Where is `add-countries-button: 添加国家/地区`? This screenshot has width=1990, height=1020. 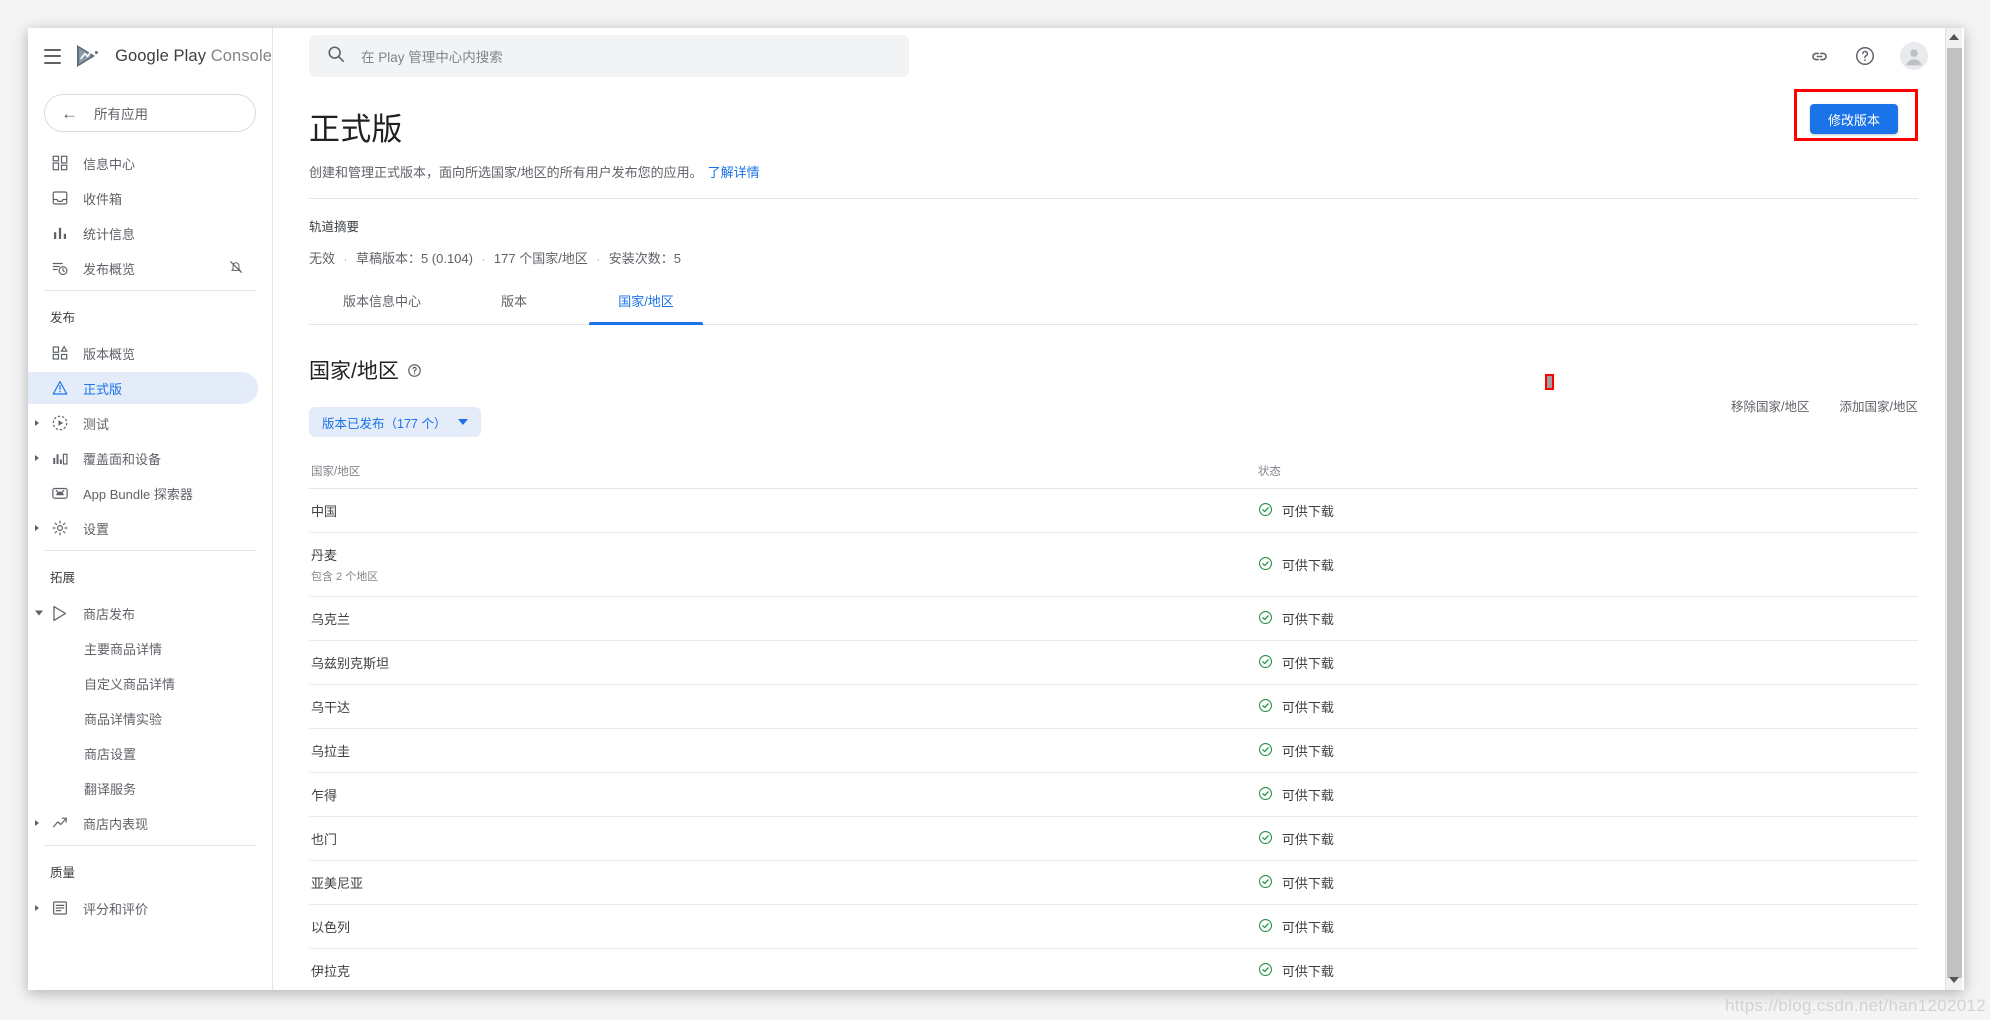
add-countries-button: 添加国家/地区 is located at coordinates (1879, 405).